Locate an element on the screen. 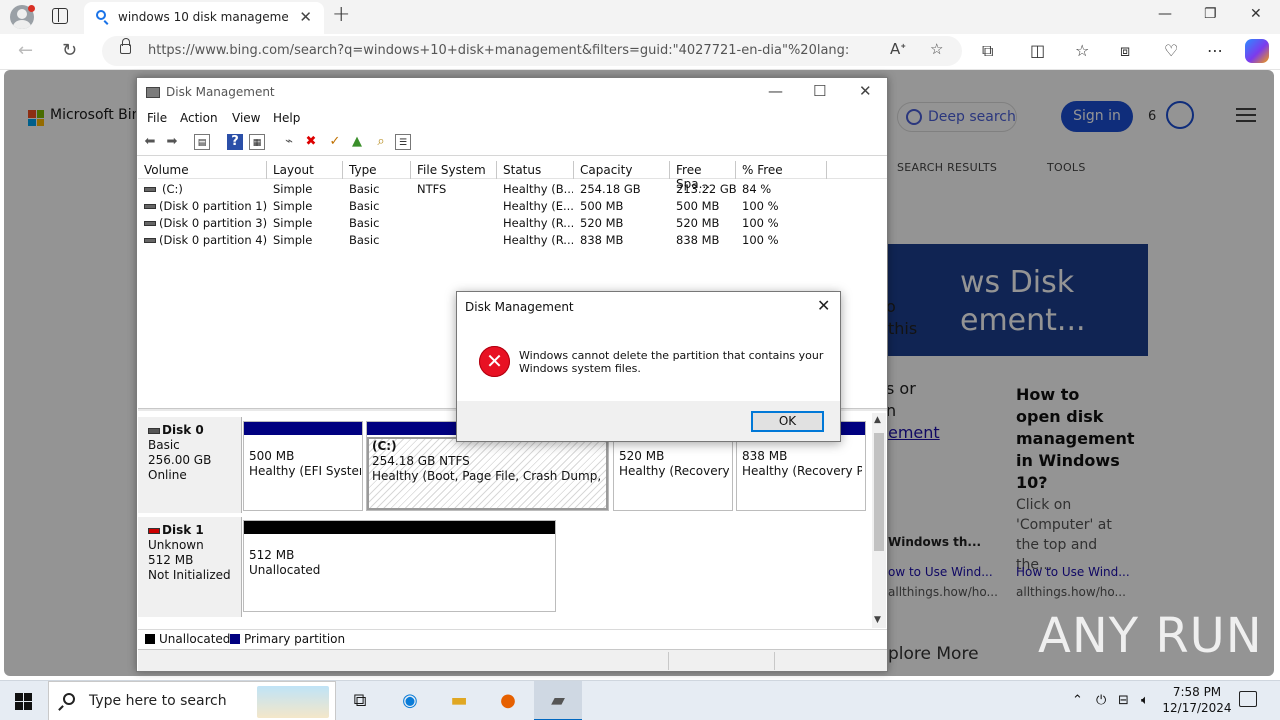 The width and height of the screenshot is (1280, 720). column-header: Type is located at coordinates (377, 170).